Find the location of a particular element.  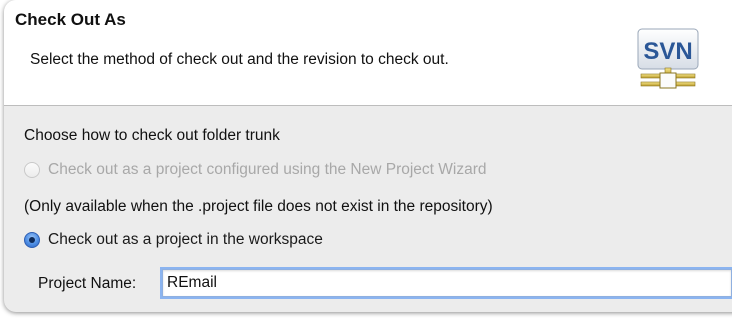

project-name-label: Project Name: is located at coordinates (87, 283).